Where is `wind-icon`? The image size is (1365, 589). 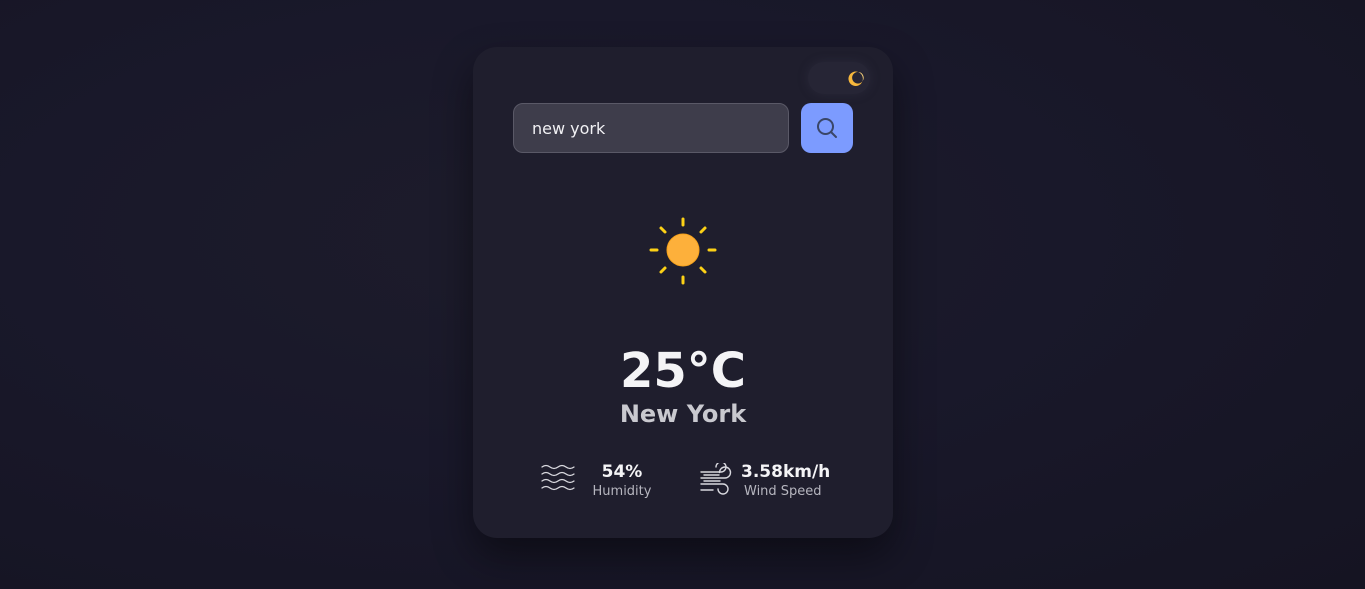
wind-icon is located at coordinates (716, 479).